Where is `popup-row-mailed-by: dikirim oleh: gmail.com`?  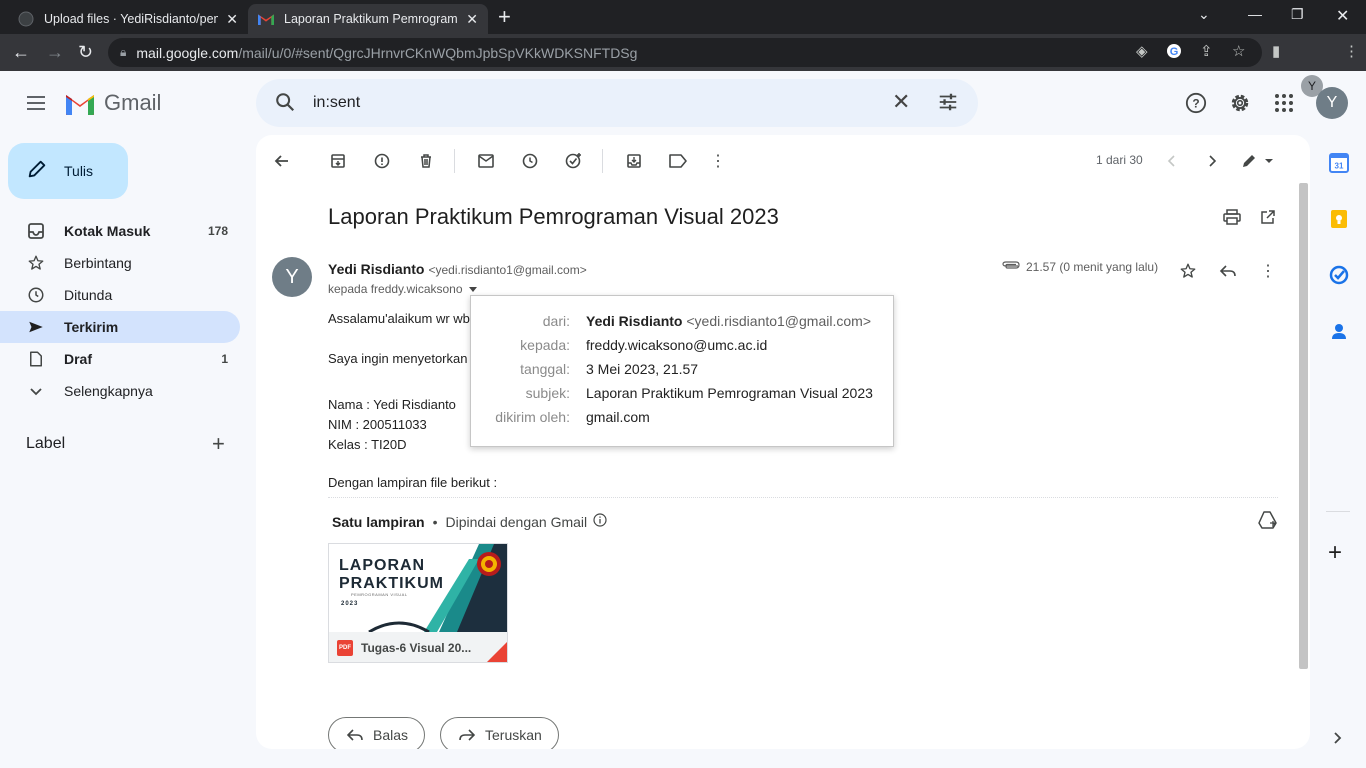 popup-row-mailed-by: dikirim oleh: gmail.com is located at coordinates (683, 421).